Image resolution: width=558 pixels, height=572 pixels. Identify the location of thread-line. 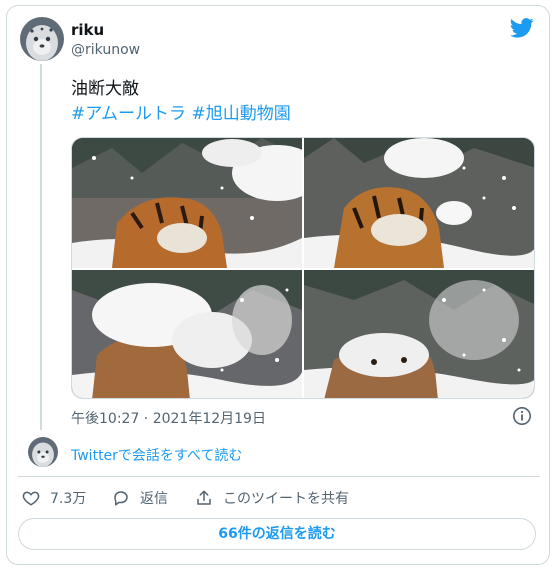
(41, 247).